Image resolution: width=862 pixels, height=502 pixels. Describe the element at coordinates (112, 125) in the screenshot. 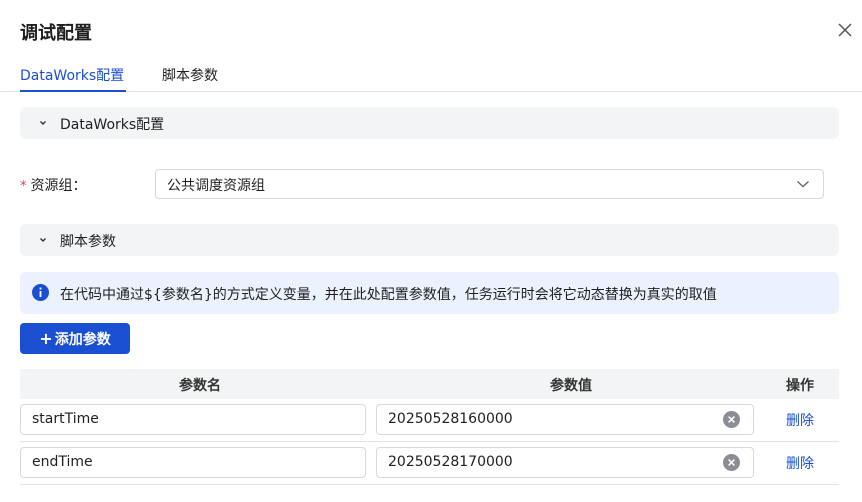

I see `section-label: DataWorks配置` at that location.